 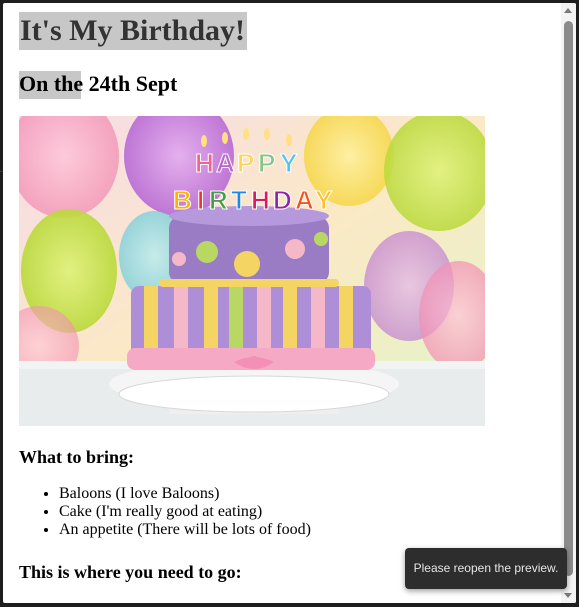 I want to click on scroll-up-arrow-icon, so click(x=568, y=10).